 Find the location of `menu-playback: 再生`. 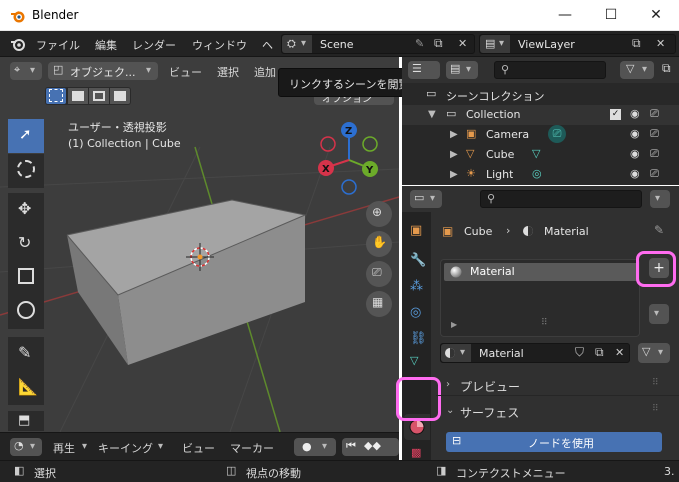

menu-playback: 再生 is located at coordinates (64, 448).